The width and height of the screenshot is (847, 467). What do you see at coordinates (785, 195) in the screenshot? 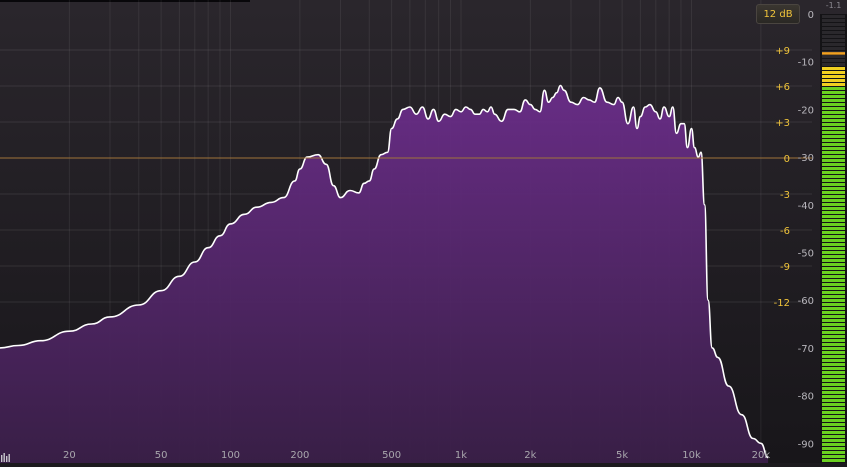
I see `gain-tick-label: -3` at bounding box center [785, 195].